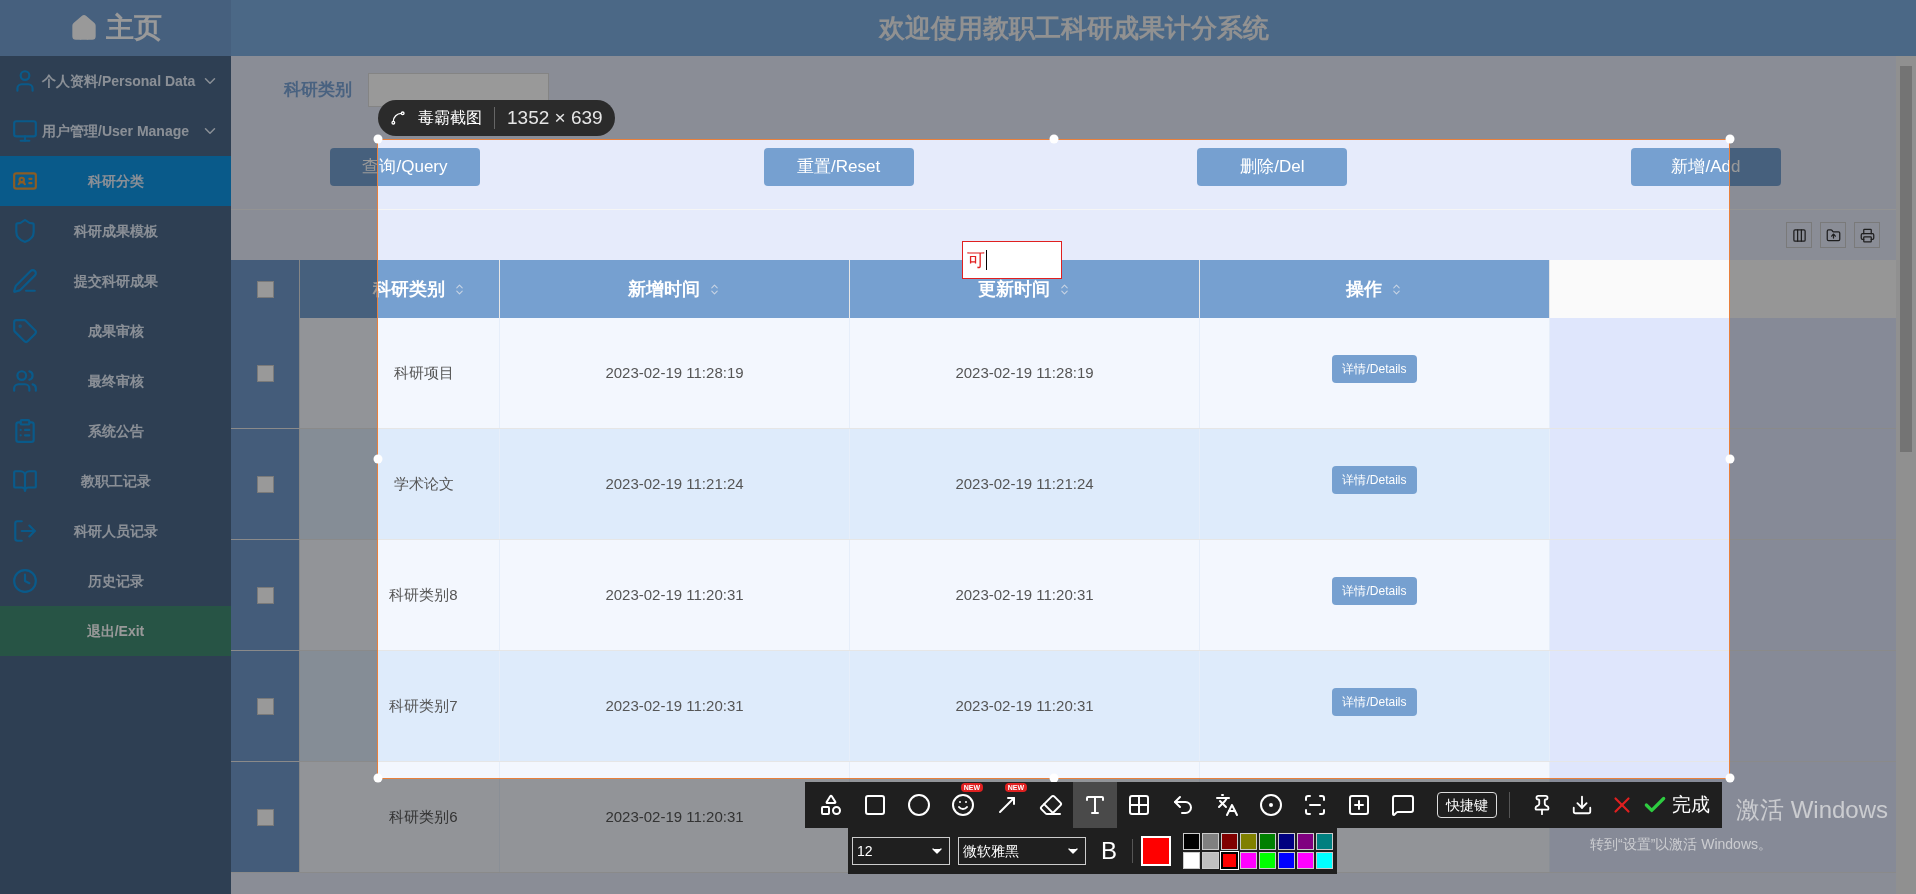 This screenshot has width=1916, height=894. I want to click on table-cell: 科研类别7, so click(400, 706).